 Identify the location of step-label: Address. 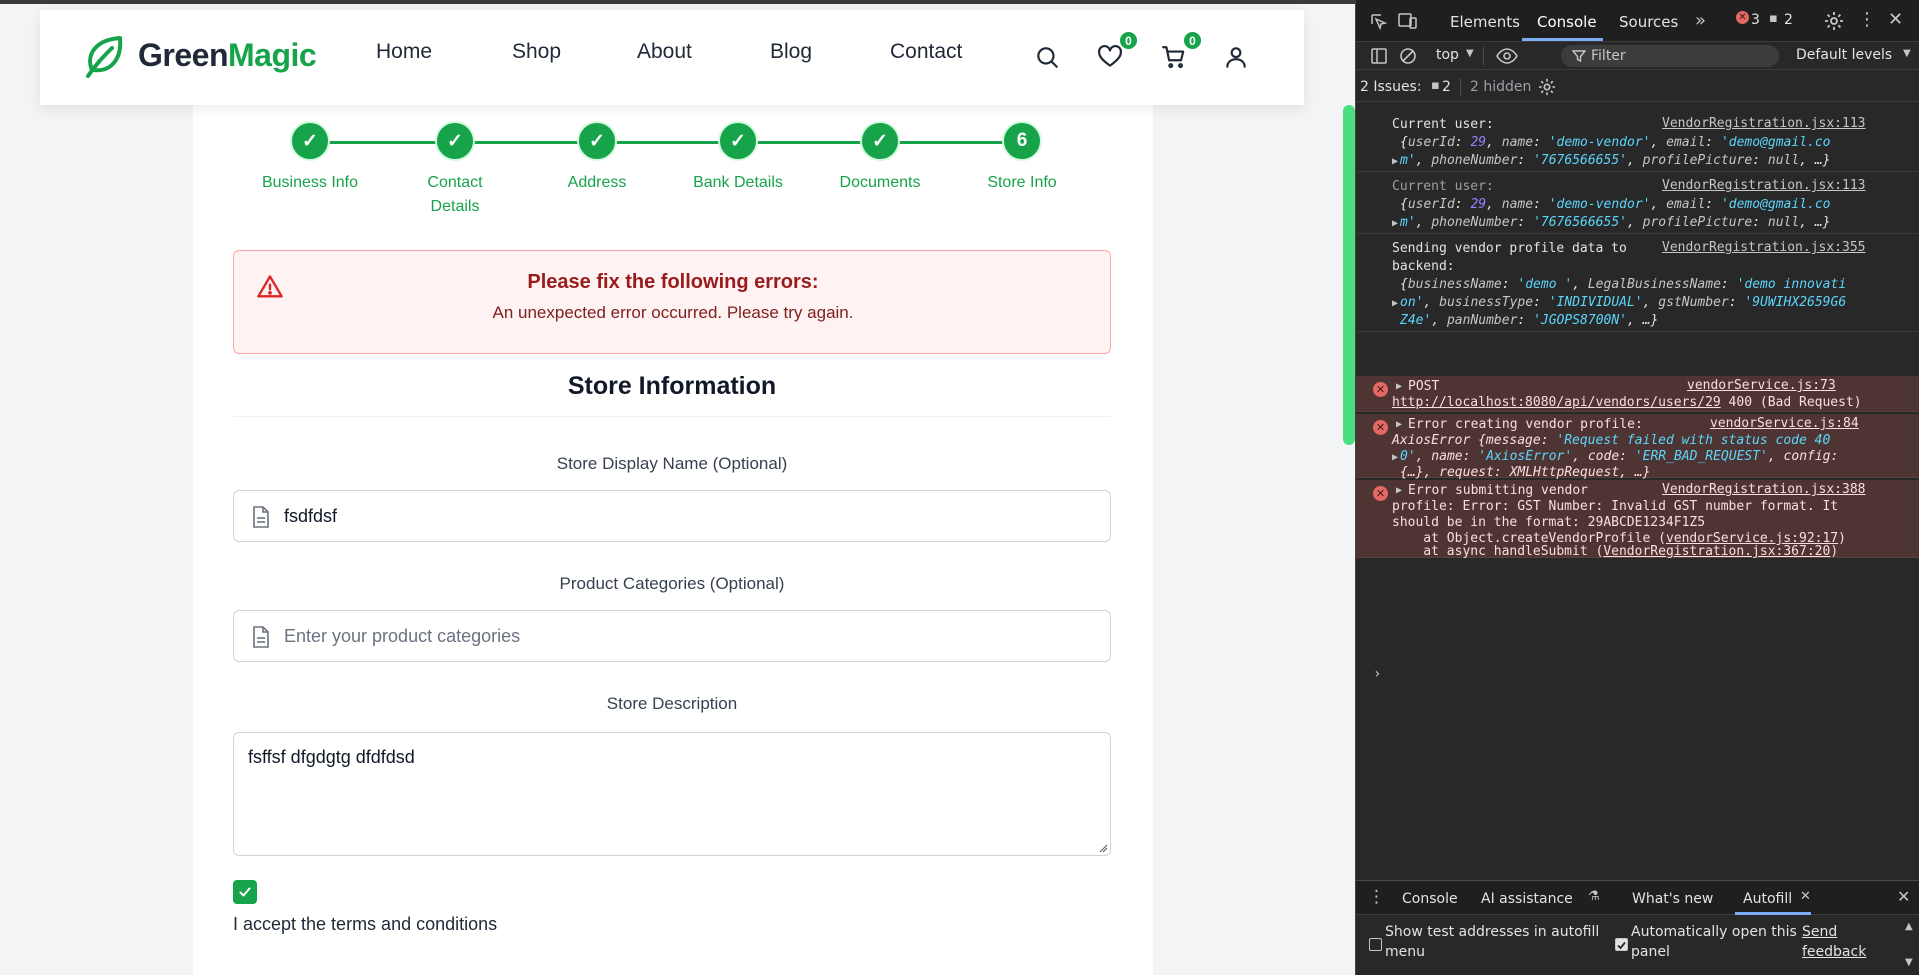
(597, 182).